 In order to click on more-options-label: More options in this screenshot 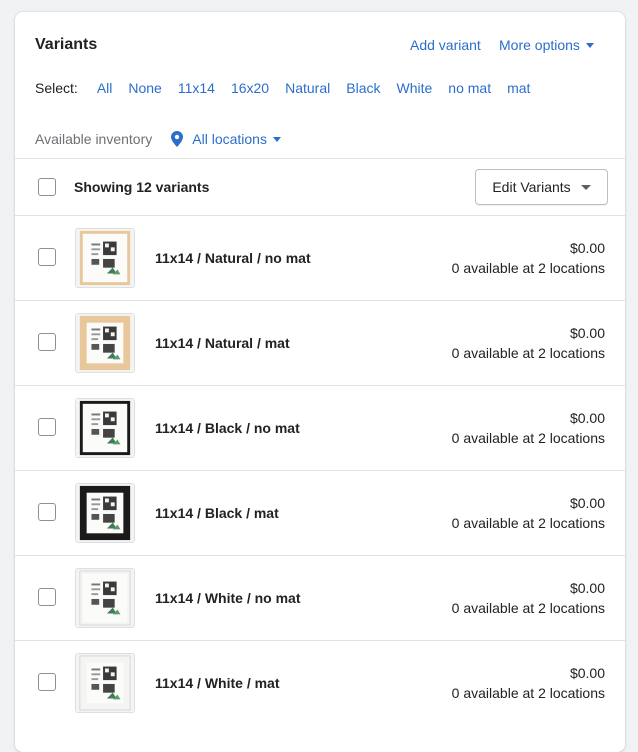, I will do `click(539, 45)`.